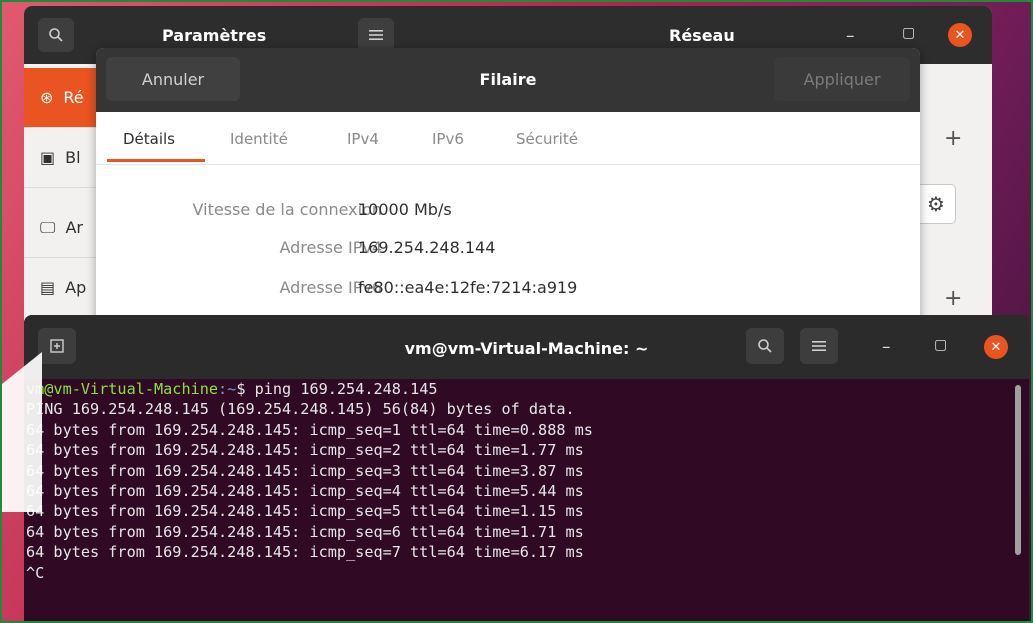 The width and height of the screenshot is (1033, 623). Describe the element at coordinates (405, 209) in the screenshot. I see `connection-speed-value: 10000 Mb/s` at that location.